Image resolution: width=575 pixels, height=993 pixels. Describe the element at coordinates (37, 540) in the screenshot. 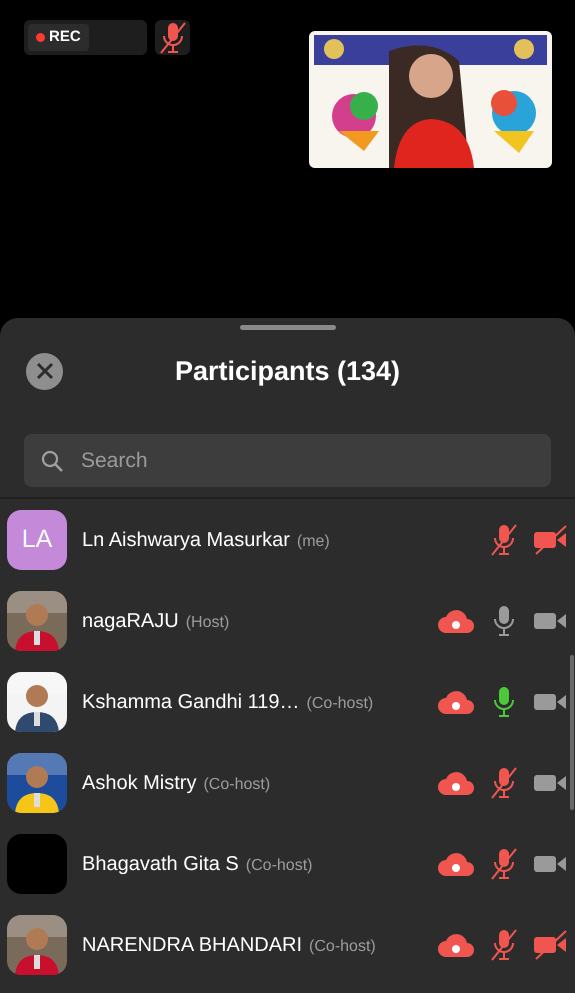

I see `avatar: LA` at that location.